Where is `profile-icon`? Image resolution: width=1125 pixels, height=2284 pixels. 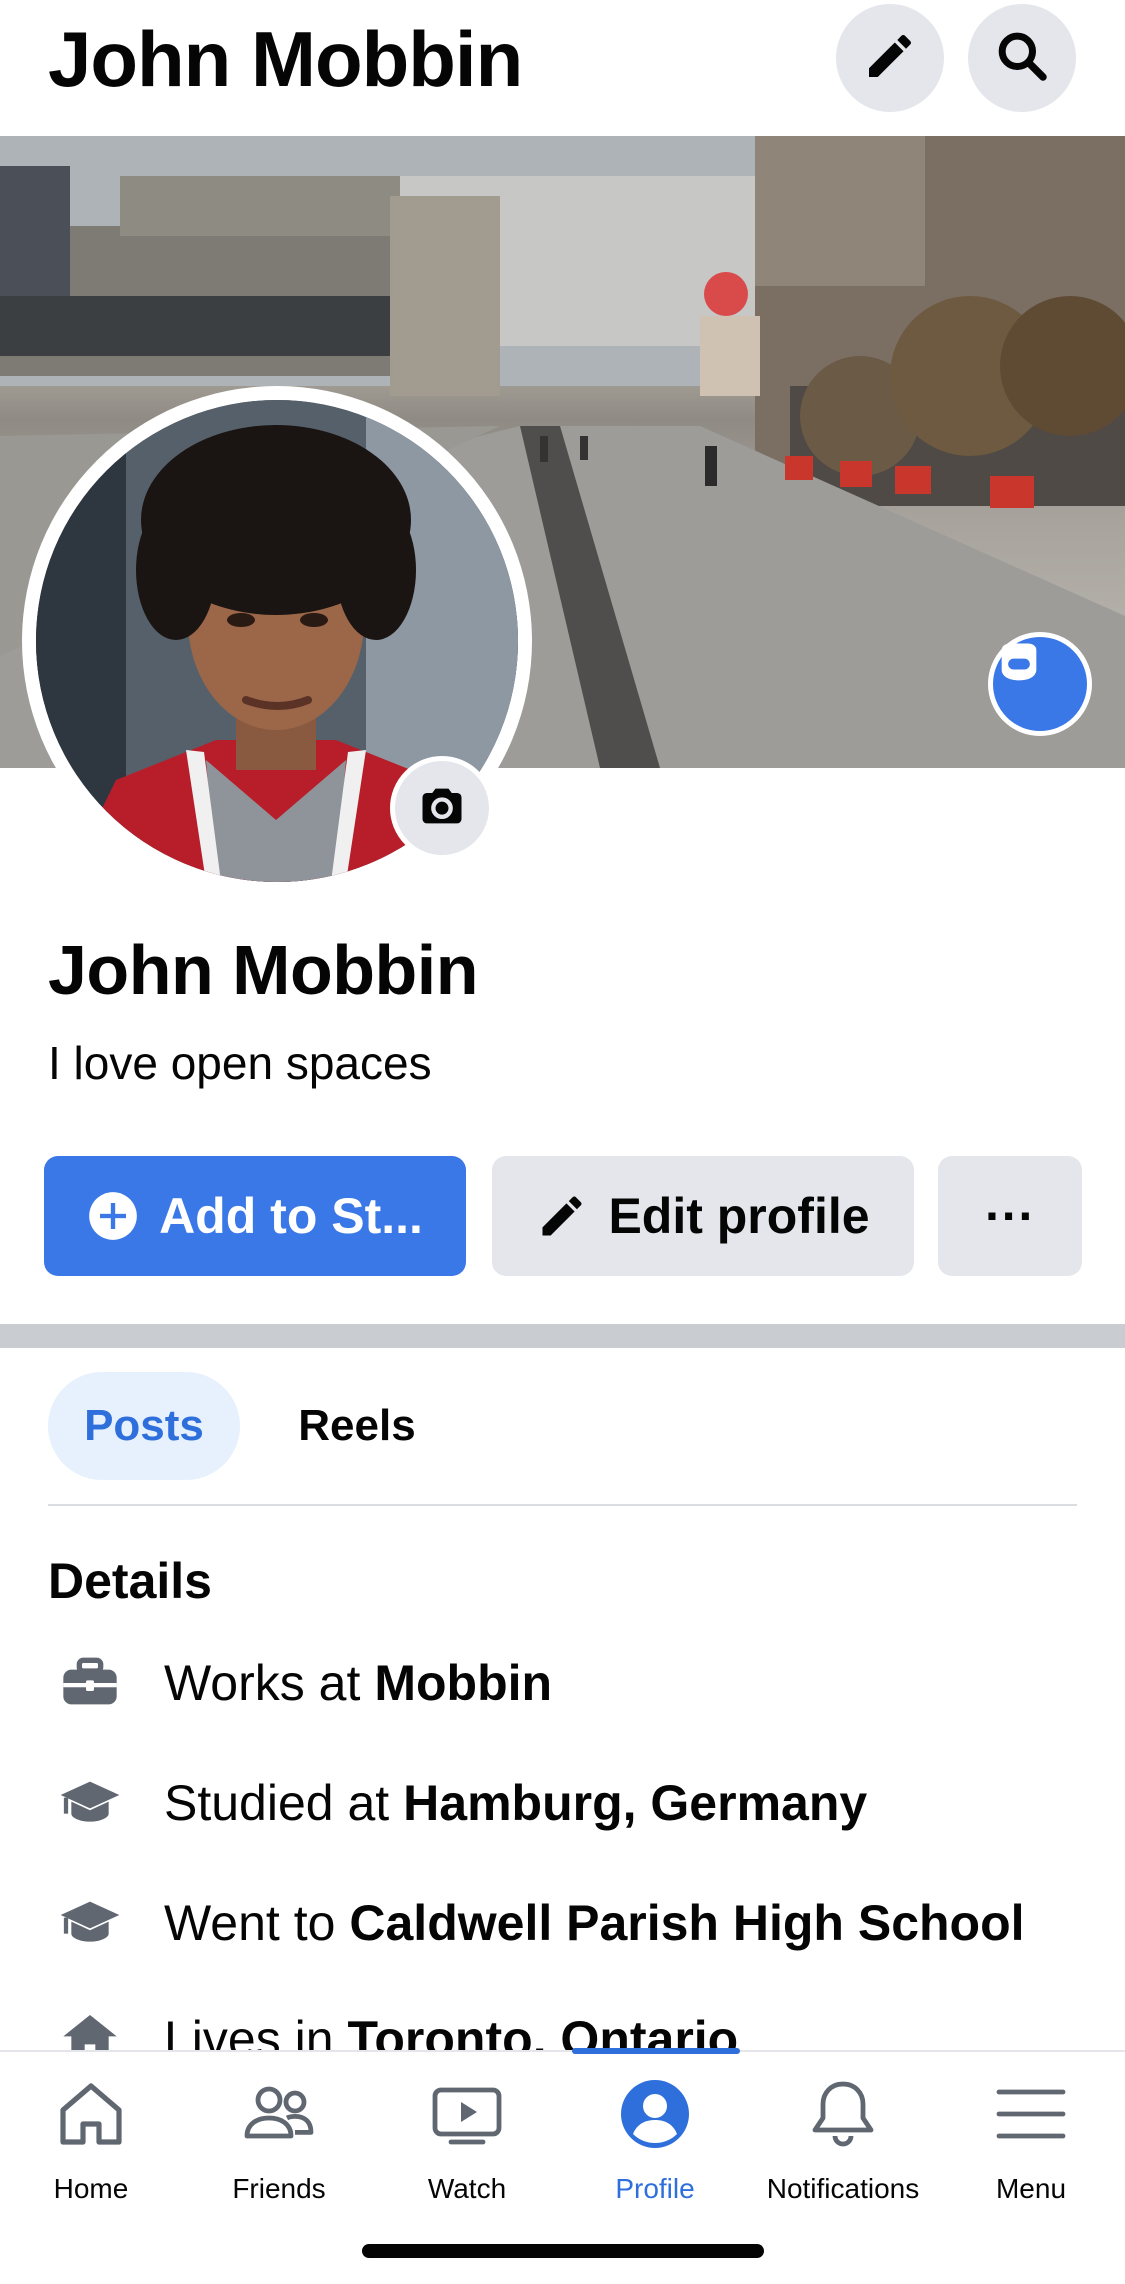 profile-icon is located at coordinates (655, 2116).